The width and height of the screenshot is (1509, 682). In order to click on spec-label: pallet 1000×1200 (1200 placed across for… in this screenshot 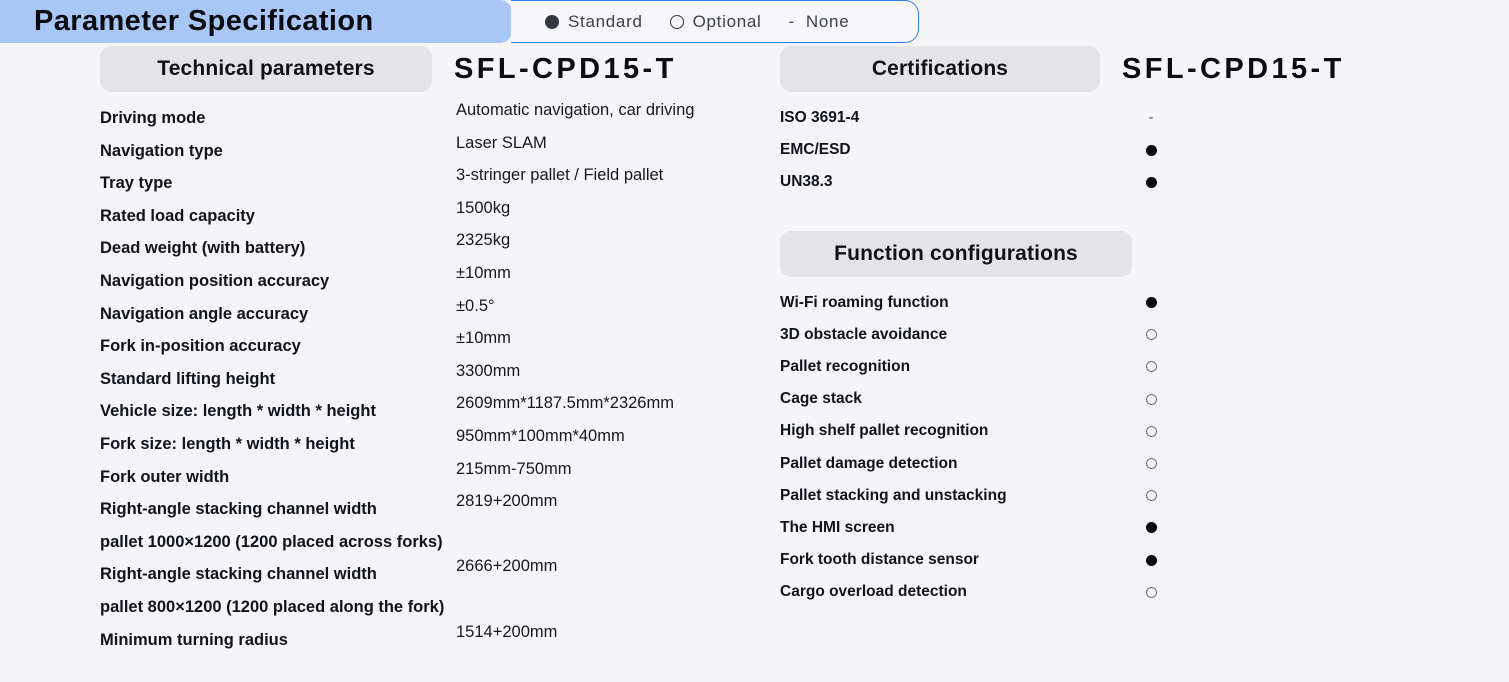, I will do `click(271, 541)`.